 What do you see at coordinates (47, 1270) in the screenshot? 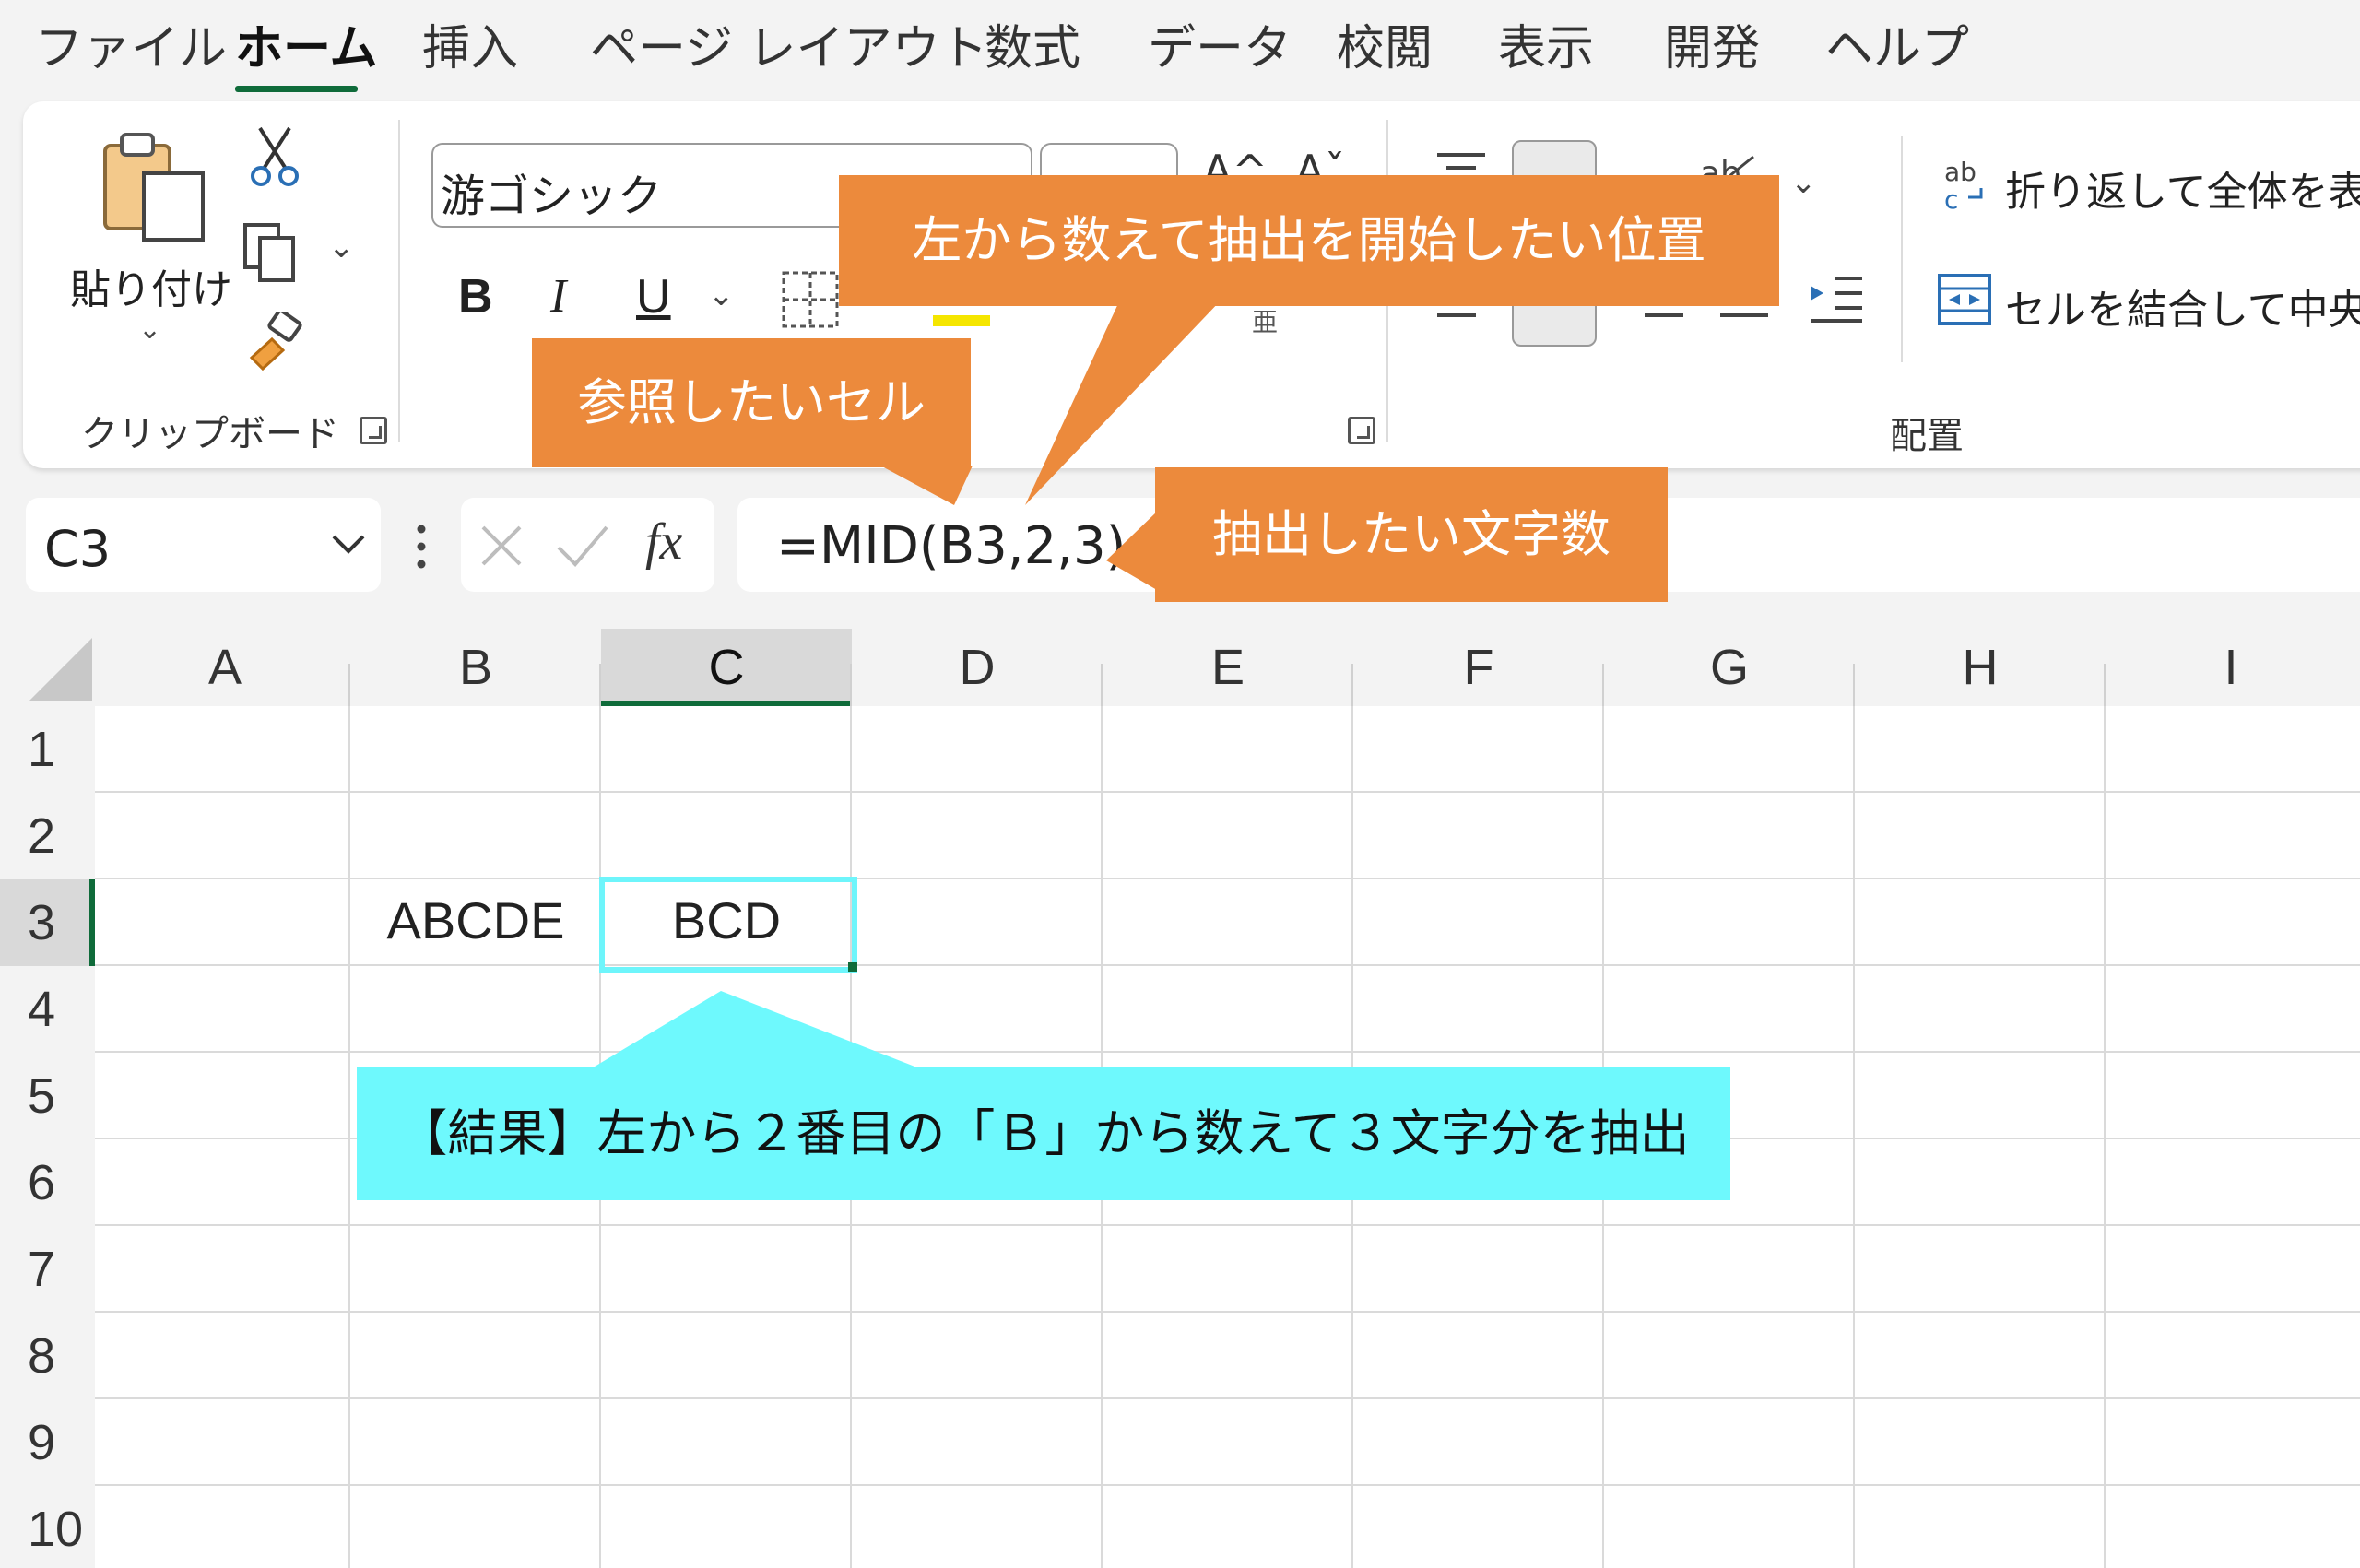
I see `row-header-7: 7` at bounding box center [47, 1270].